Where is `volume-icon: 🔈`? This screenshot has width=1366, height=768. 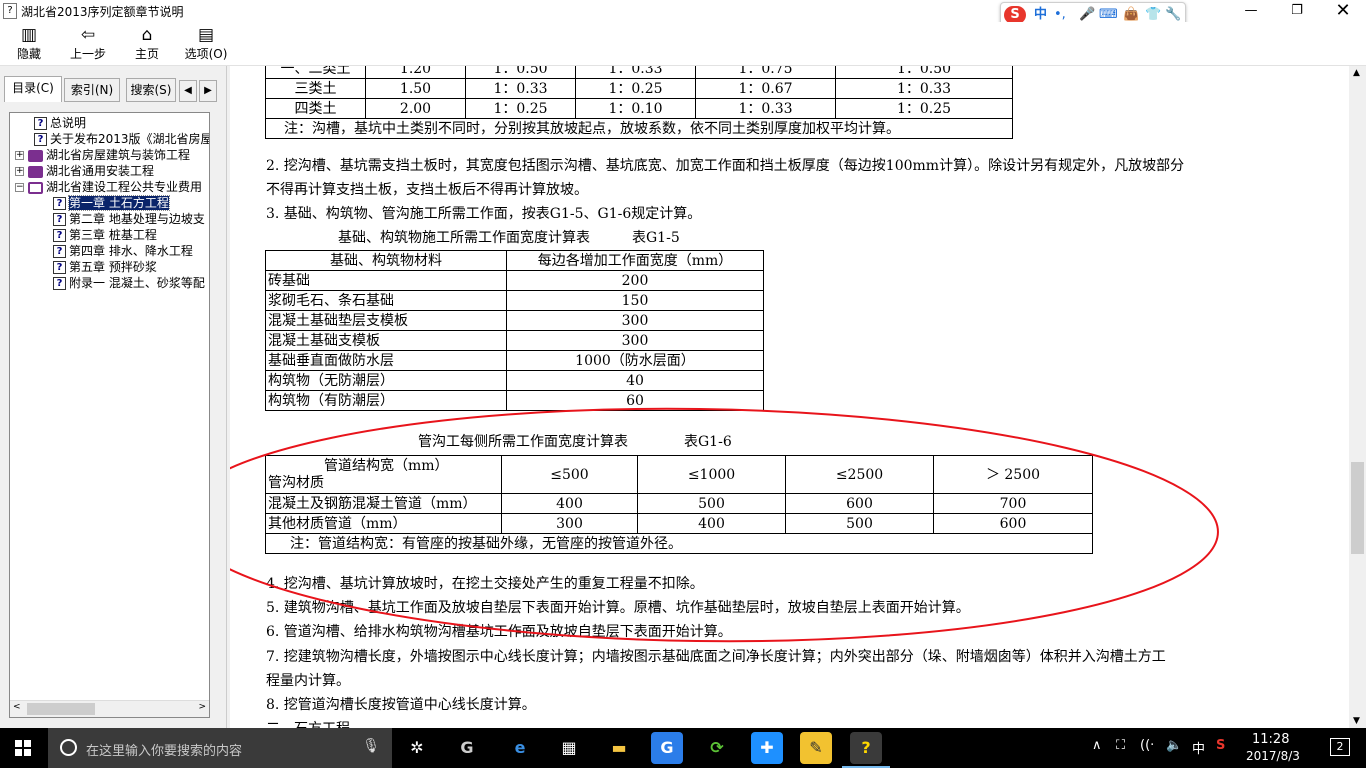
volume-icon: 🔈 is located at coordinates (1174, 745).